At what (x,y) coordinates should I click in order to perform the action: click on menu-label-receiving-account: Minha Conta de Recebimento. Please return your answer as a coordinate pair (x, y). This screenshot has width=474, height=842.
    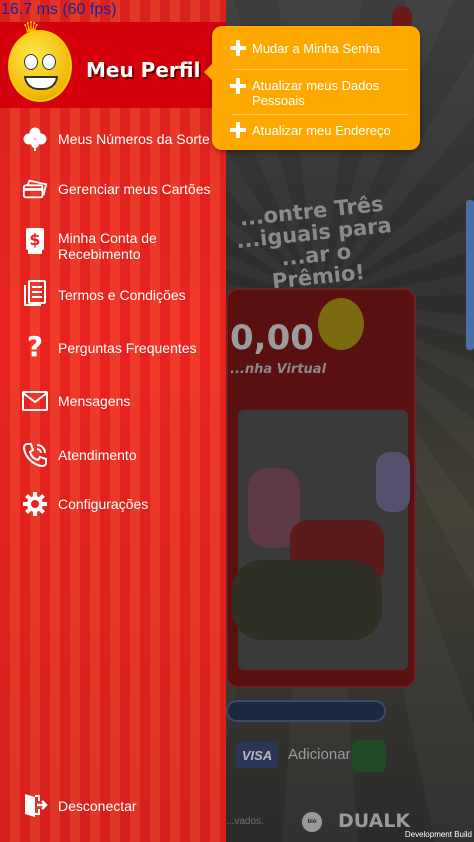
    Looking at the image, I should click on (107, 246).